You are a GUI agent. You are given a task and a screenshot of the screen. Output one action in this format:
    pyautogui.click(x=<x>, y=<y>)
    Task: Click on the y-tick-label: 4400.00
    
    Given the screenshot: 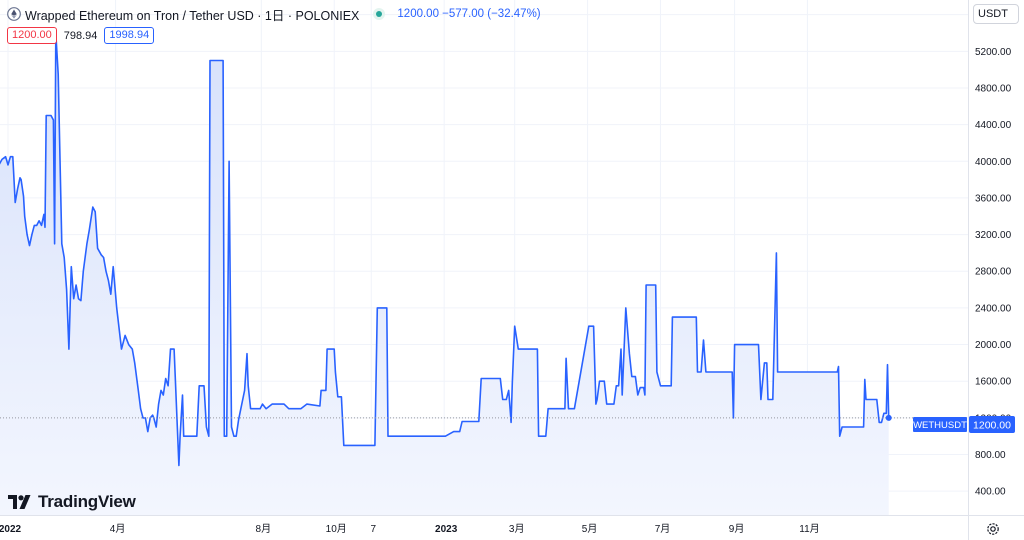 What is the action you would take?
    pyautogui.click(x=993, y=125)
    